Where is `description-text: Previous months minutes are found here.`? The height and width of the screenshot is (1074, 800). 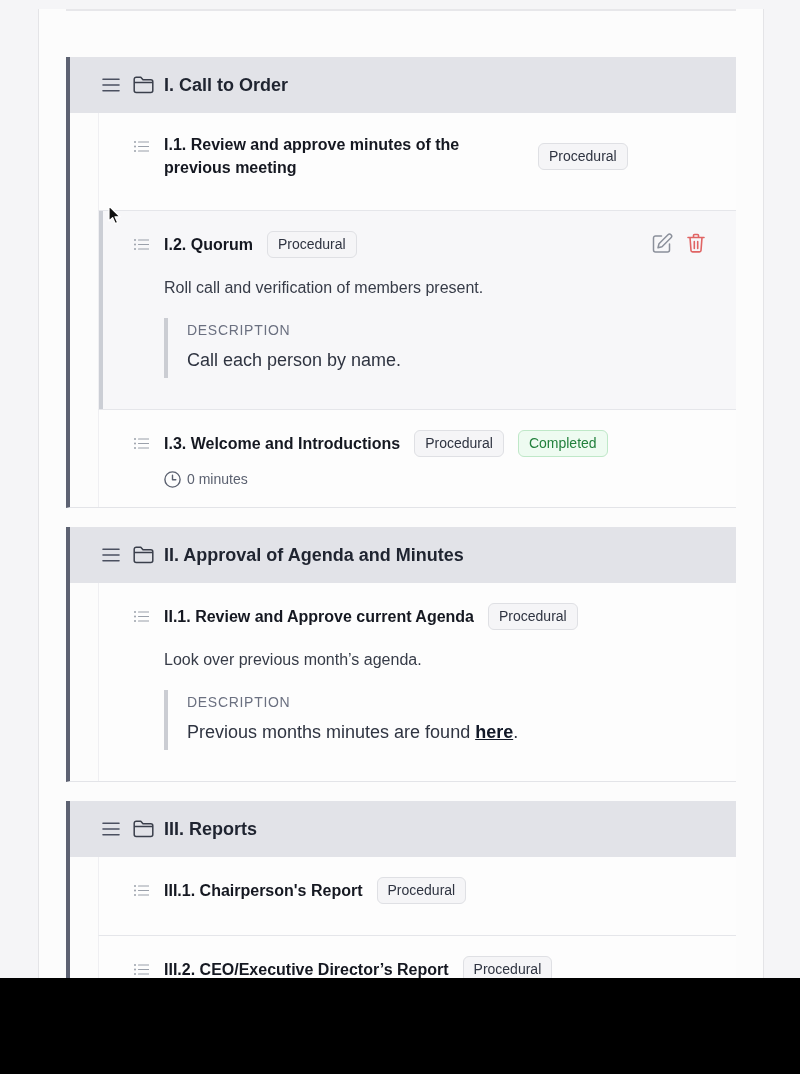 description-text: Previous months minutes are found here. is located at coordinates (353, 732).